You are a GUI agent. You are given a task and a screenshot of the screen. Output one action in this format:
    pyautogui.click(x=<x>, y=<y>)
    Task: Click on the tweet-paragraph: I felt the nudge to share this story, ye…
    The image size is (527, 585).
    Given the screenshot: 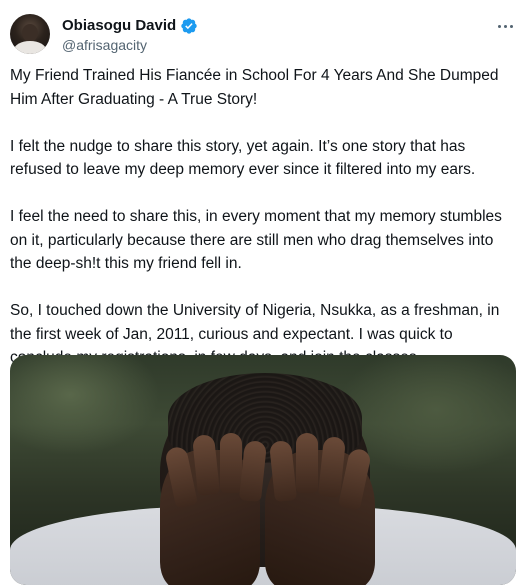 What is the action you would take?
    pyautogui.click(x=243, y=158)
    